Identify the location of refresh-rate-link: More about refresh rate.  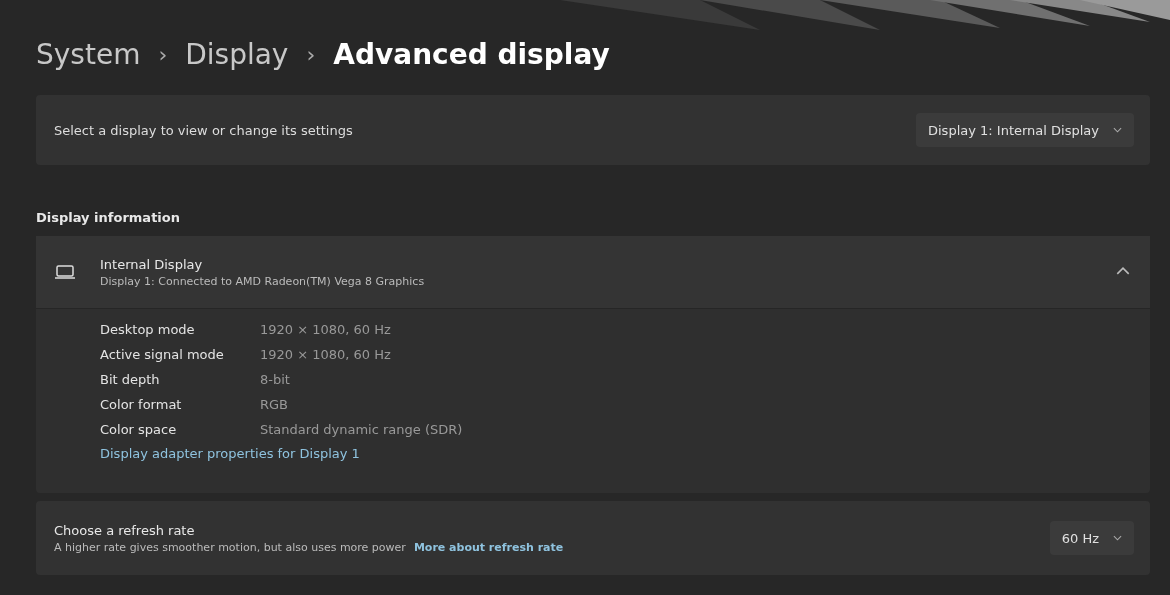
(488, 547).